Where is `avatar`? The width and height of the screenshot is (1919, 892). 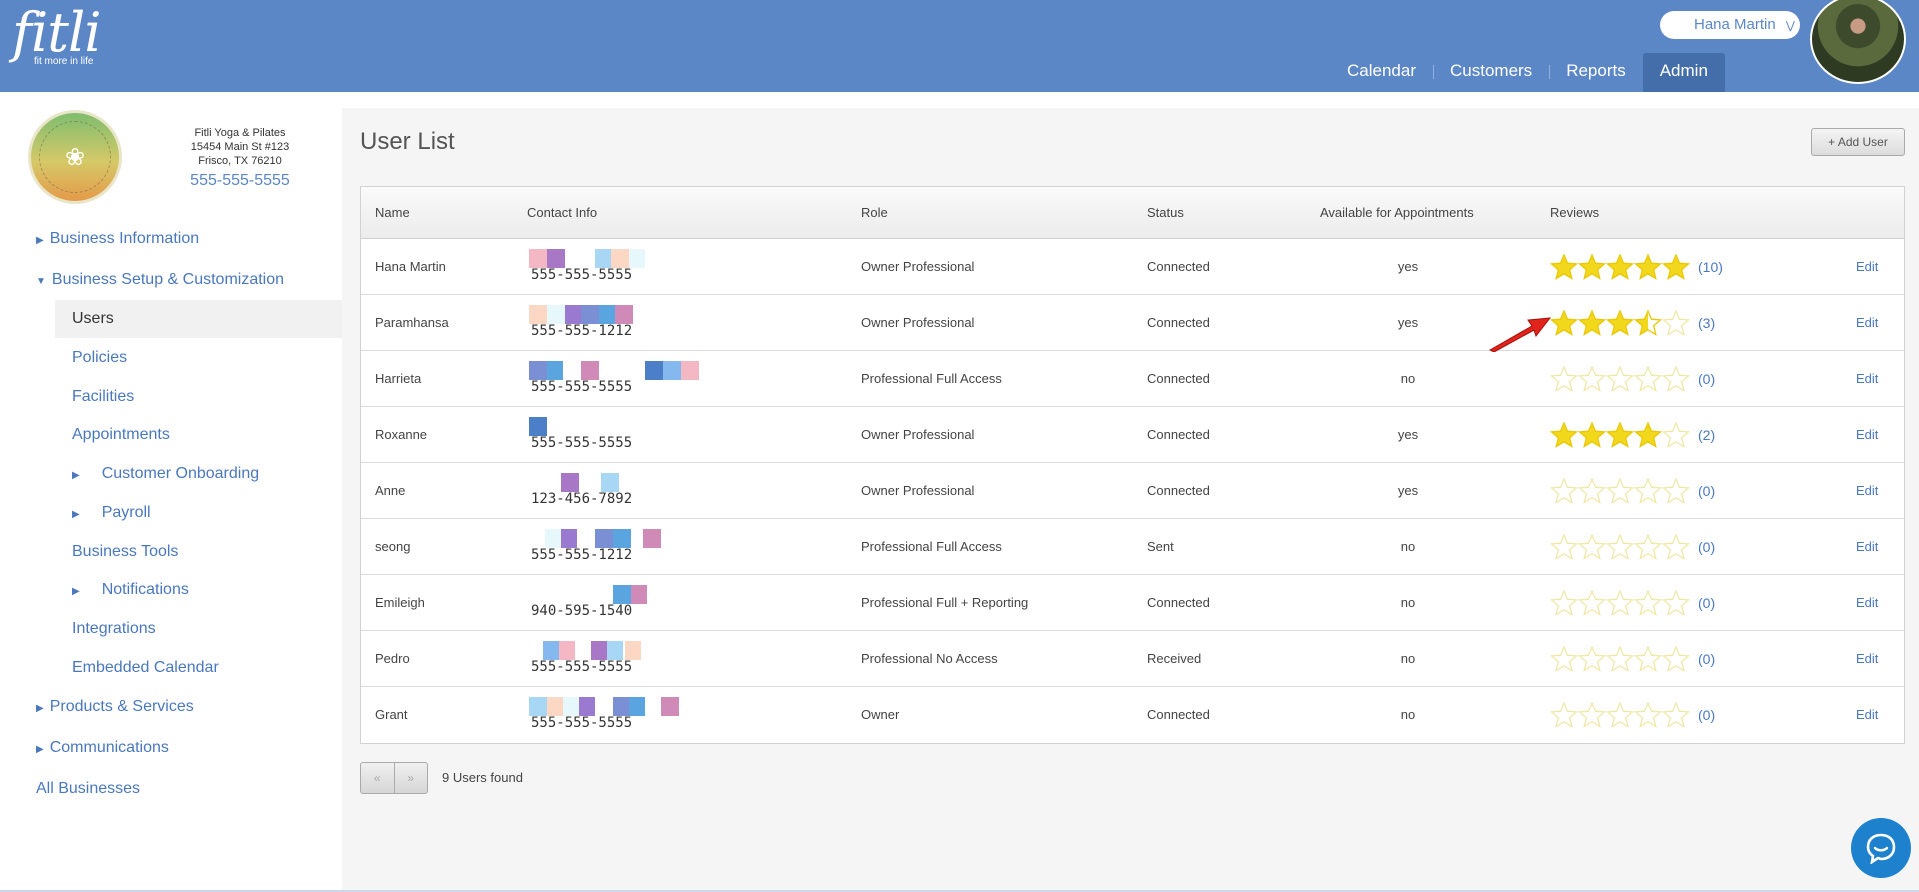 avatar is located at coordinates (1858, 42).